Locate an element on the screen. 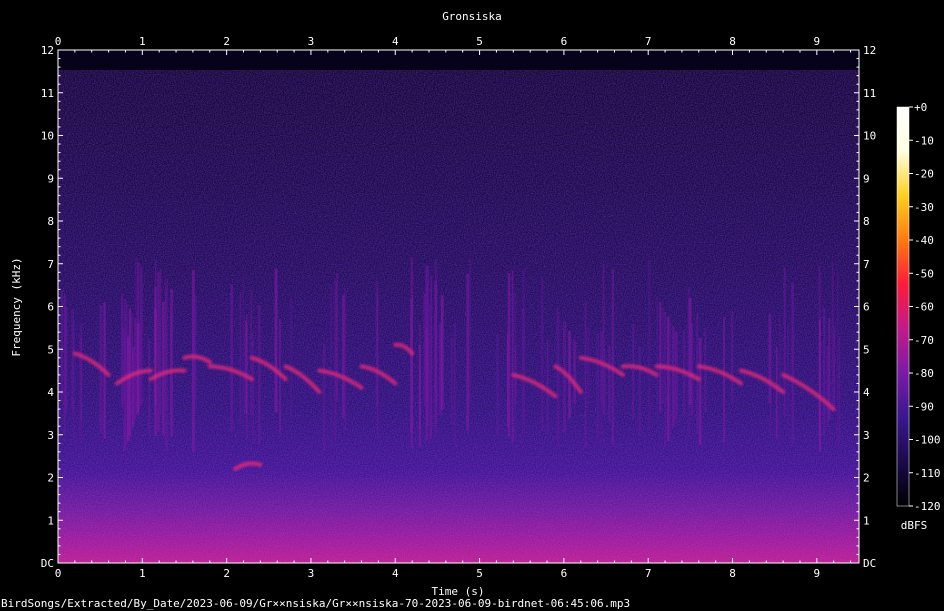 This screenshot has height=611, width=944. y-tick-label-right: 3 is located at coordinates (866, 435).